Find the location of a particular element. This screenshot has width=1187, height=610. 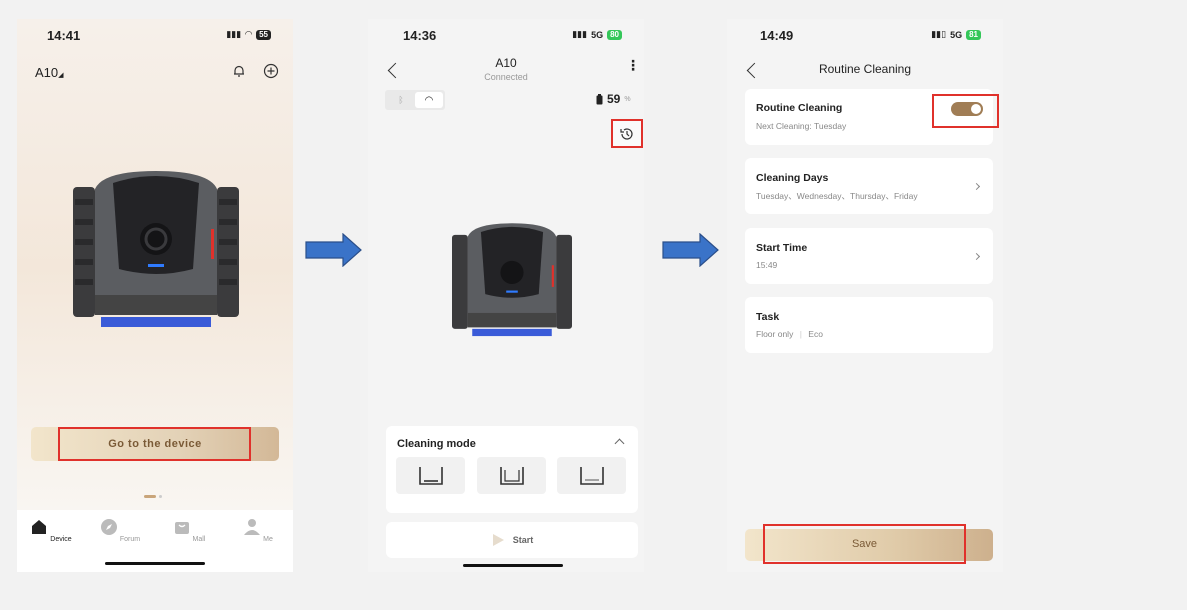

floor-wall-mode-icon is located at coordinates (511, 475).